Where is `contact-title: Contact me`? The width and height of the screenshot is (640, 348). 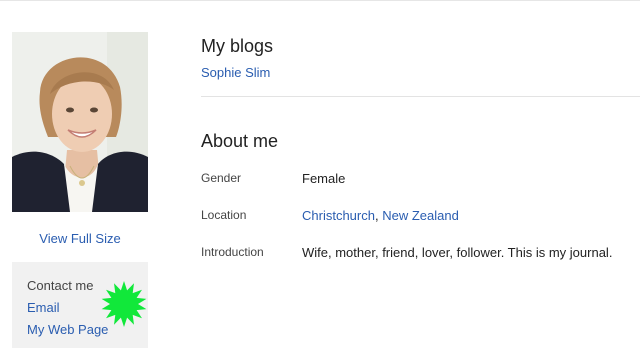 contact-title: Contact me is located at coordinates (60, 285).